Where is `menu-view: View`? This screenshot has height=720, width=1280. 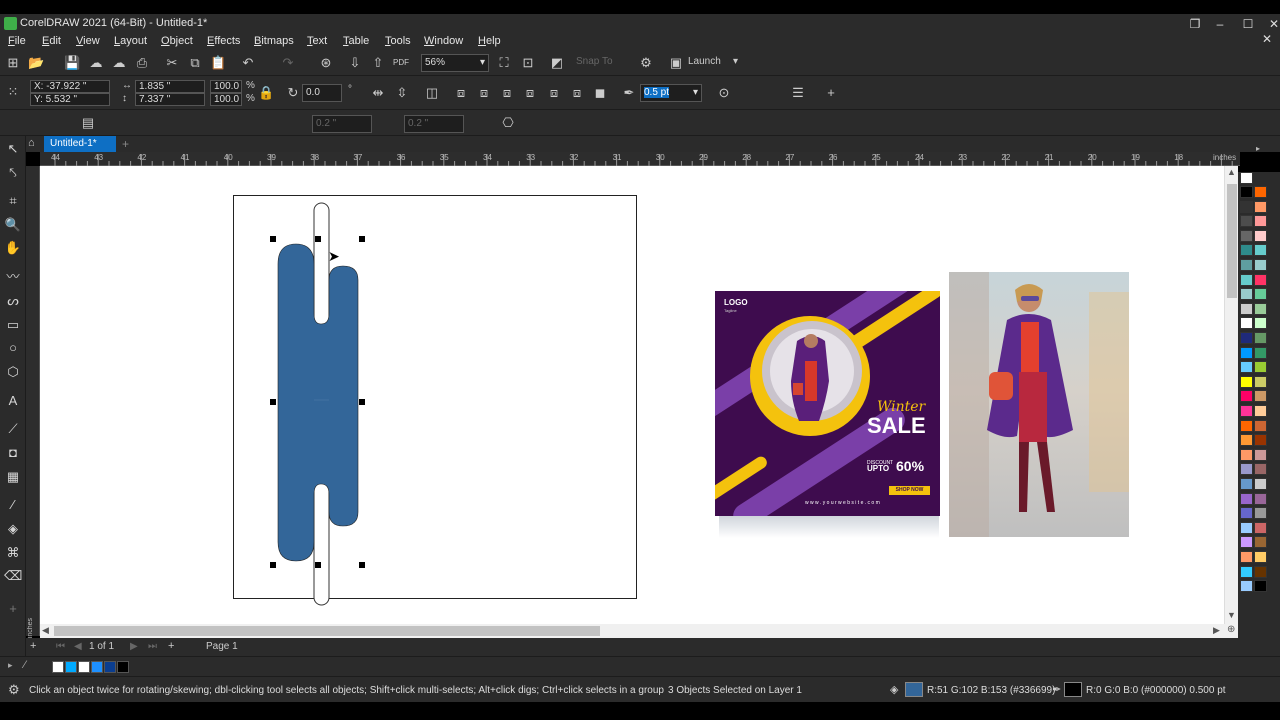
menu-view: View is located at coordinates (88, 41).